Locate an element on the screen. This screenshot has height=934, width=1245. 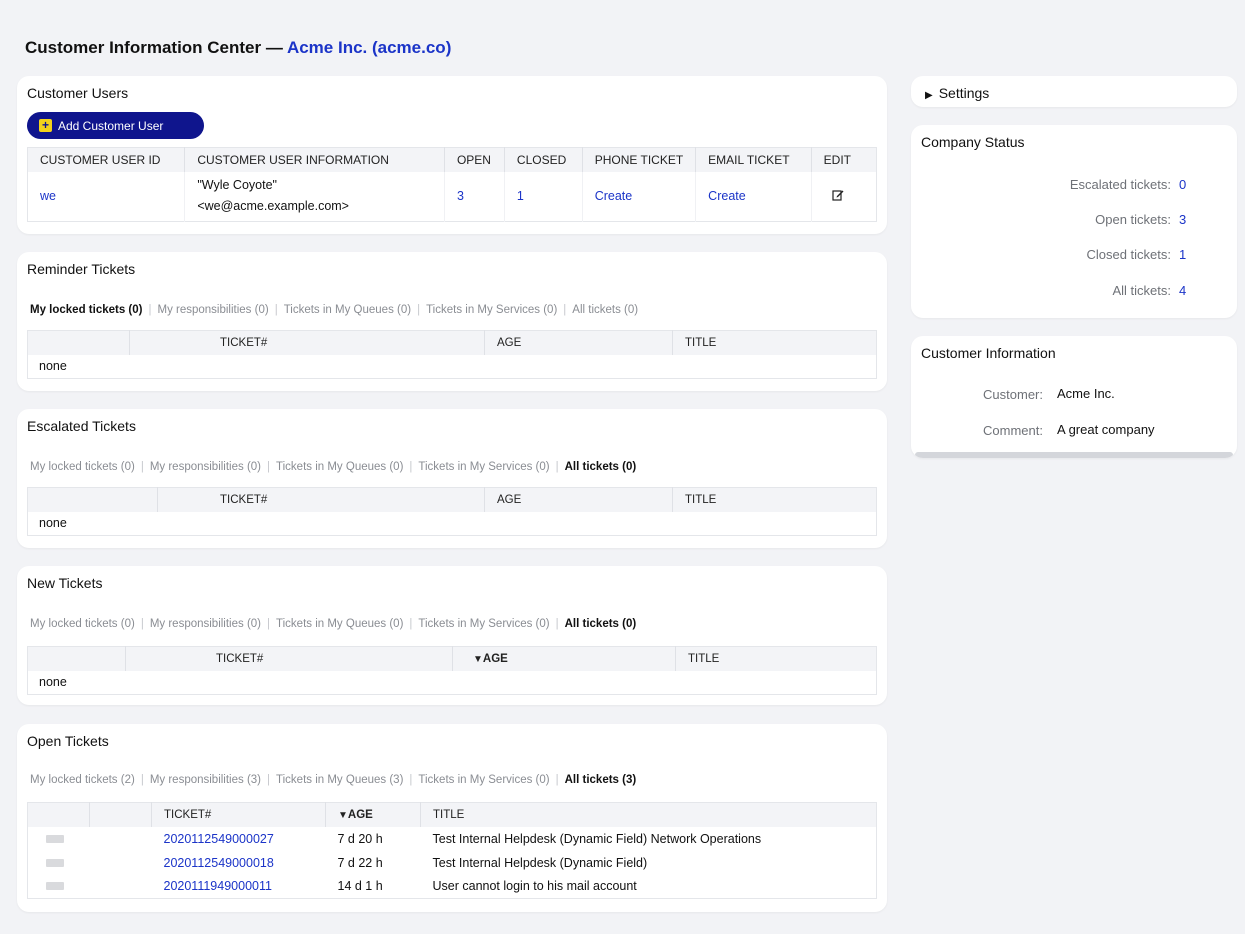
settings-panel: ▶ Settings is located at coordinates (1074, 91).